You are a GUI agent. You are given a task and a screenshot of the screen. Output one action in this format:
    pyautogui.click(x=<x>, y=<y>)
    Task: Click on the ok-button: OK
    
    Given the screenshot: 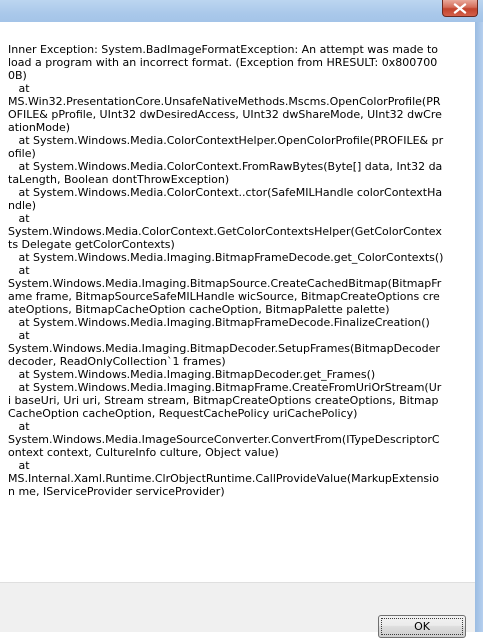 What is the action you would take?
    pyautogui.click(x=422, y=626)
    